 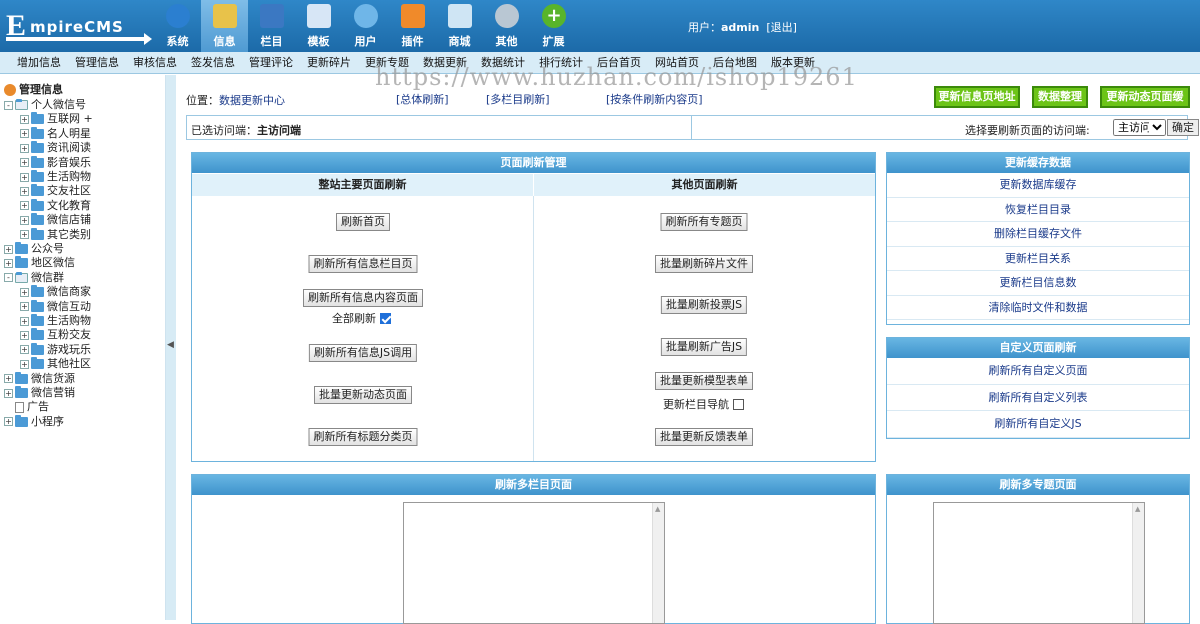 I want to click on nav-card: 商城, so click(x=459, y=26).